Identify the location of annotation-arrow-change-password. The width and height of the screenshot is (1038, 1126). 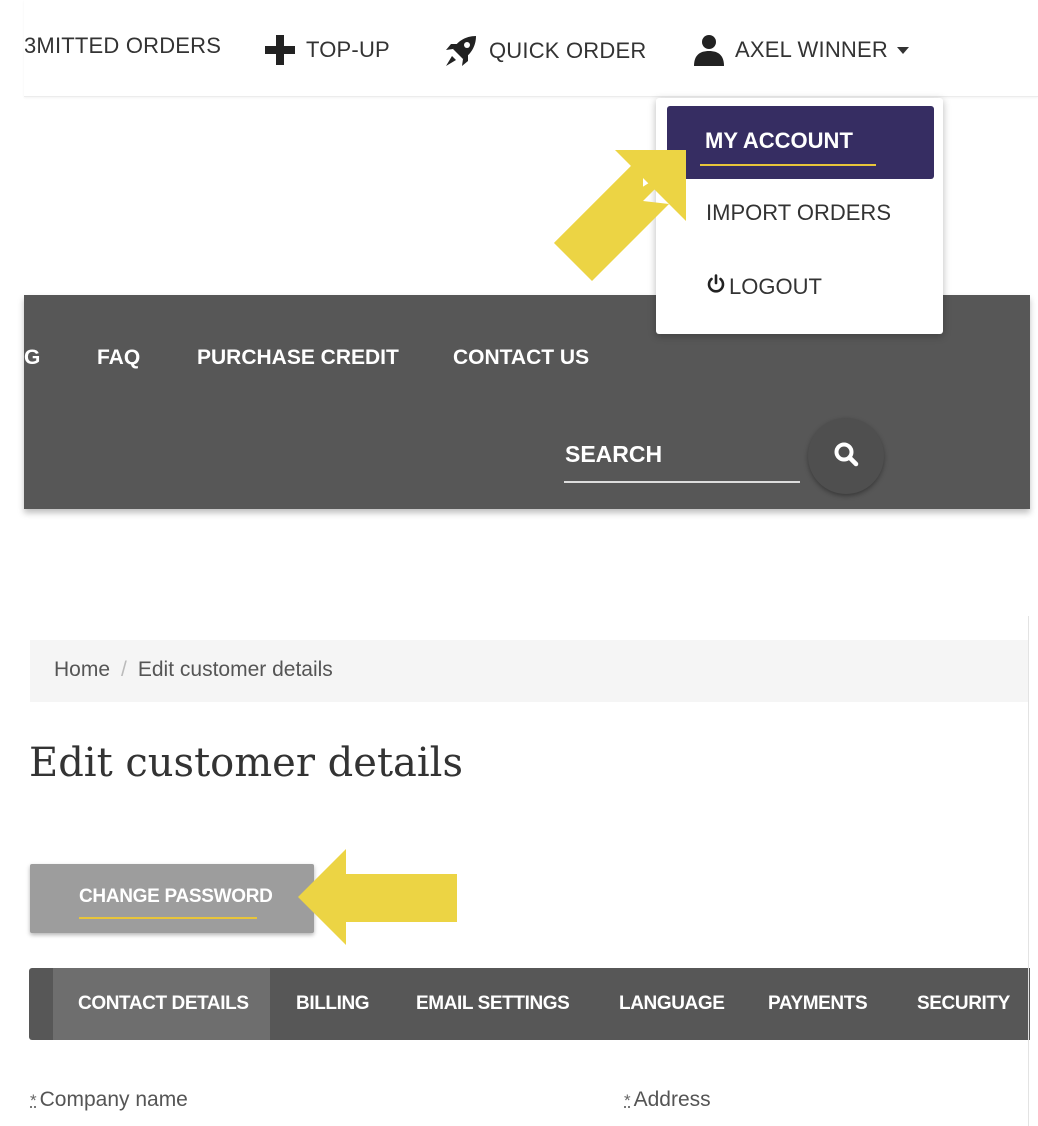
(377, 897).